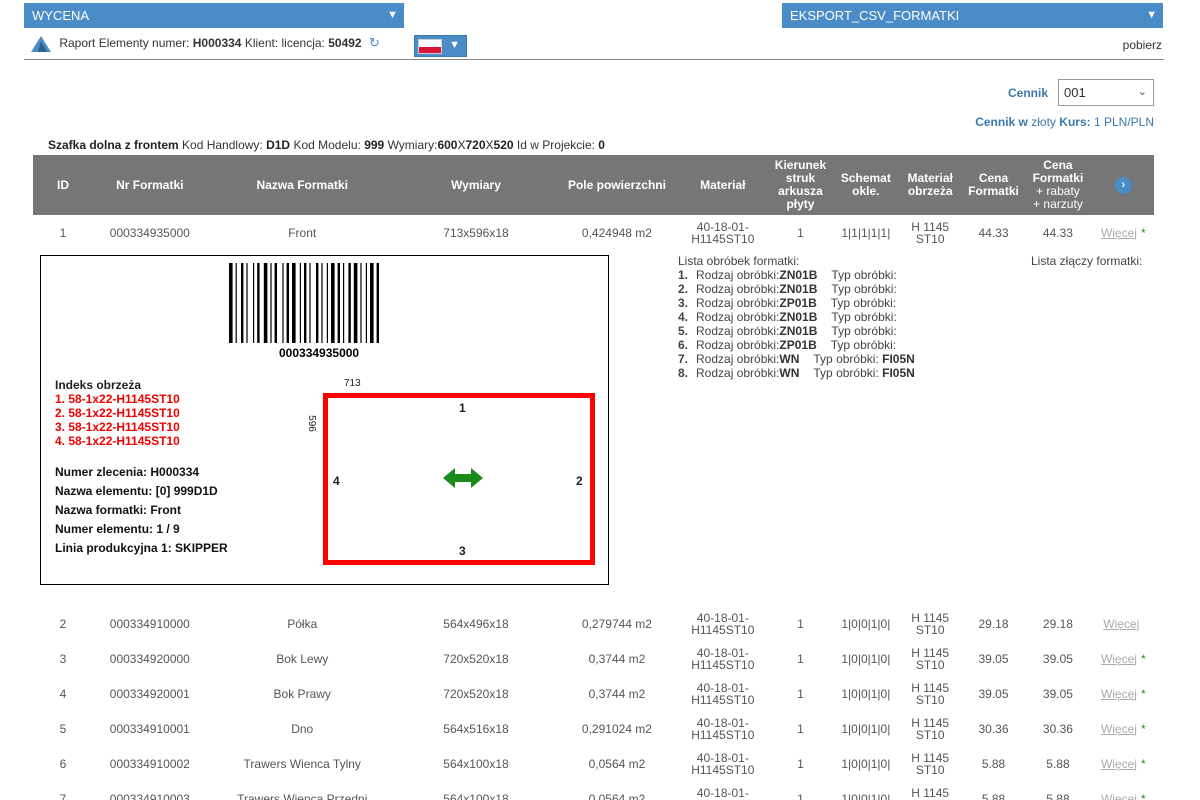 The image size is (1200, 800). I want to click on cell-nr: 000334910003, so click(149, 795).